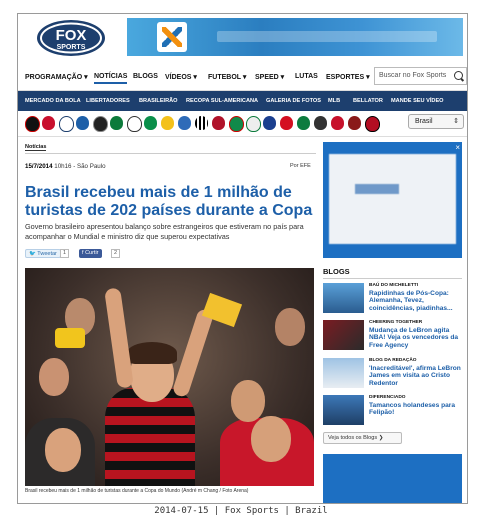 Image resolution: width=482 pixels, height=520 pixels. I want to click on svg-text: FOX, so click(71, 35).